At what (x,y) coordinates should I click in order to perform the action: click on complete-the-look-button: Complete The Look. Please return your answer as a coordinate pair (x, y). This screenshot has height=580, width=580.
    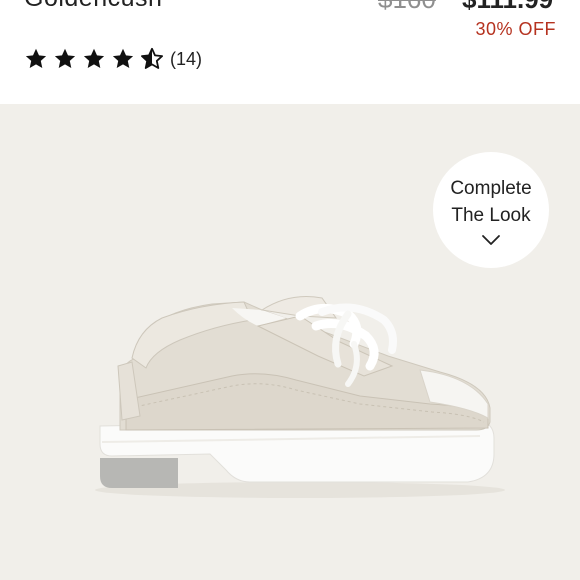
    Looking at the image, I should click on (491, 210).